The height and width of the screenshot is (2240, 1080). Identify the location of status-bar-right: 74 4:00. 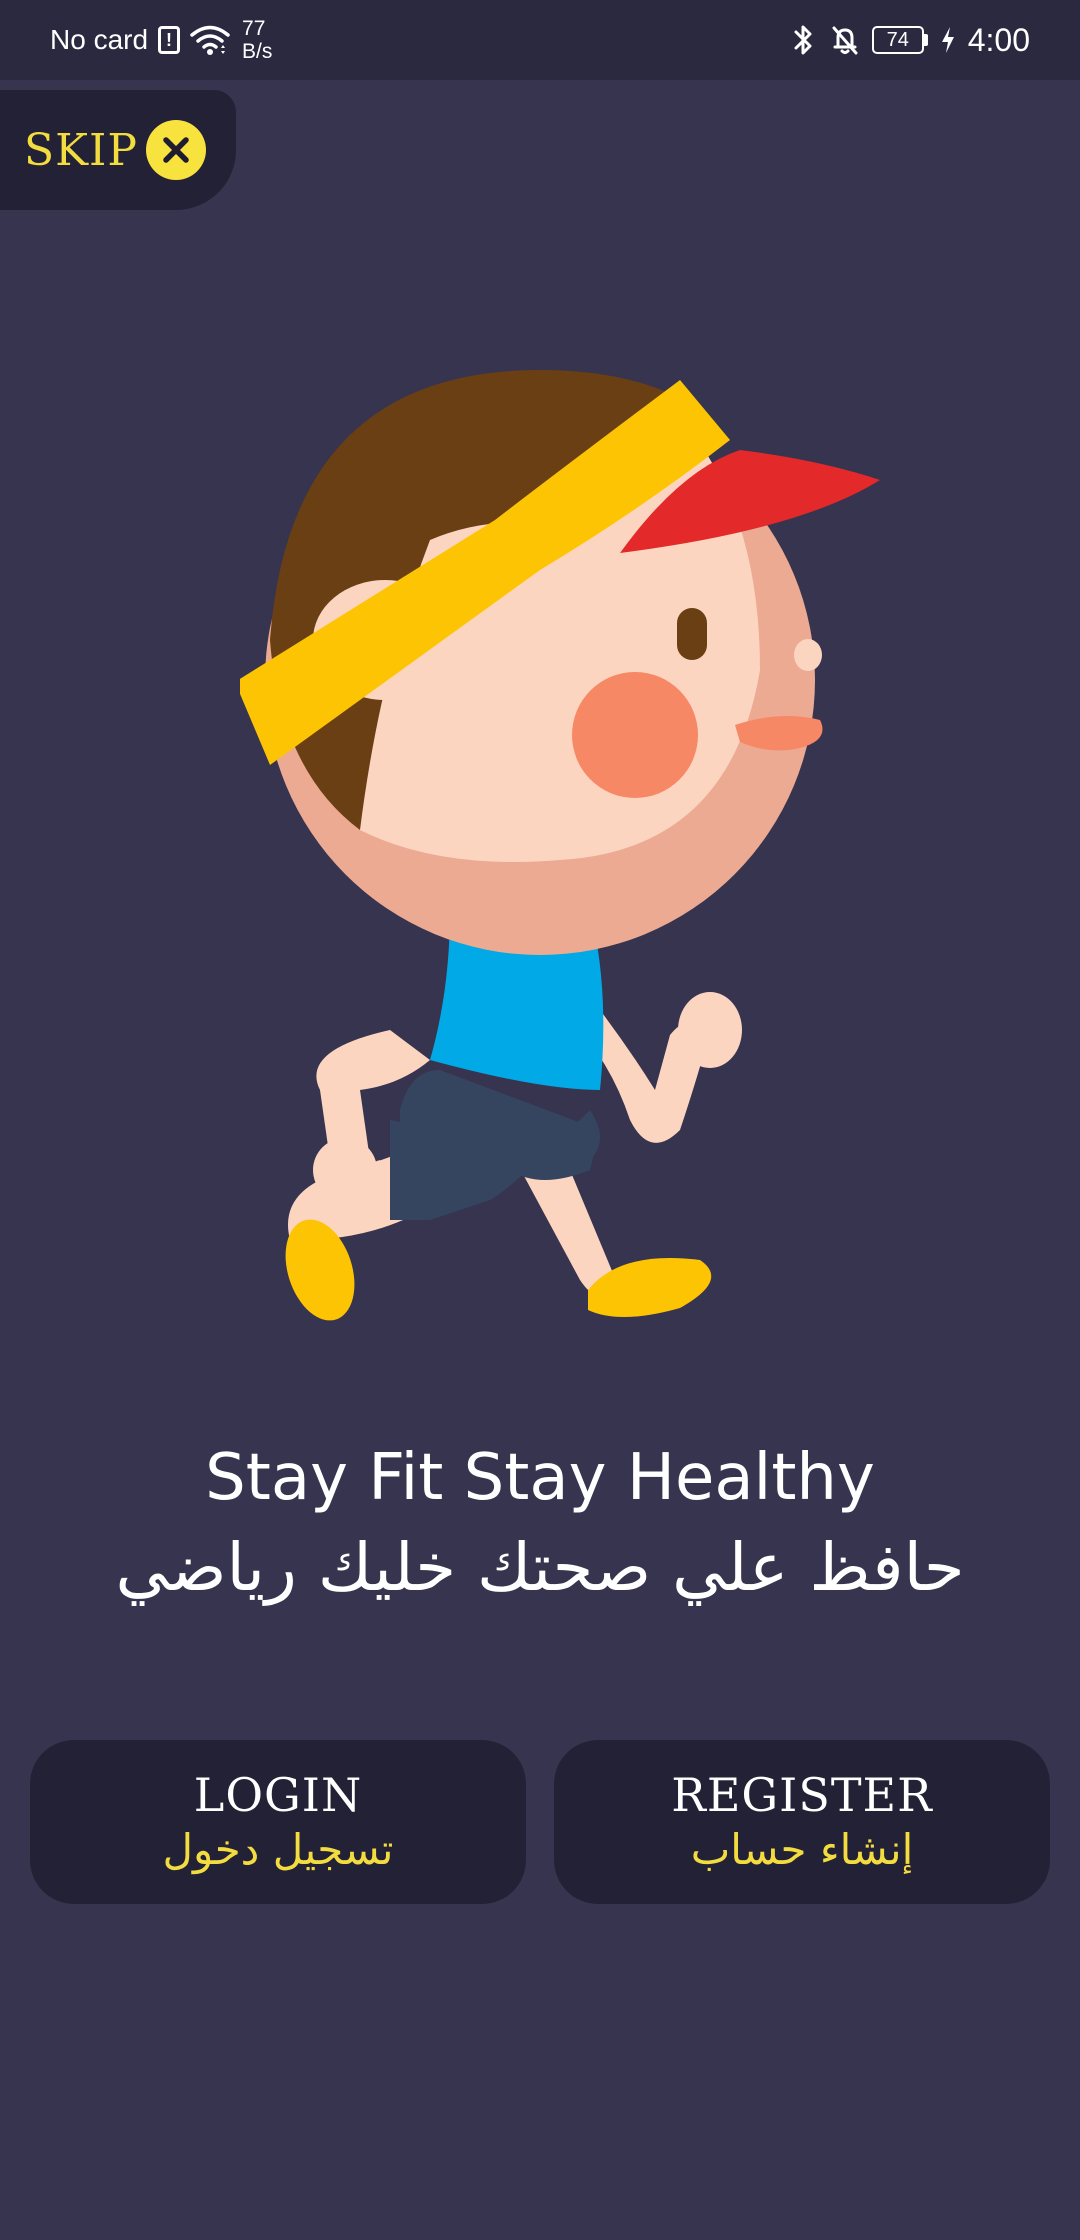
(909, 40).